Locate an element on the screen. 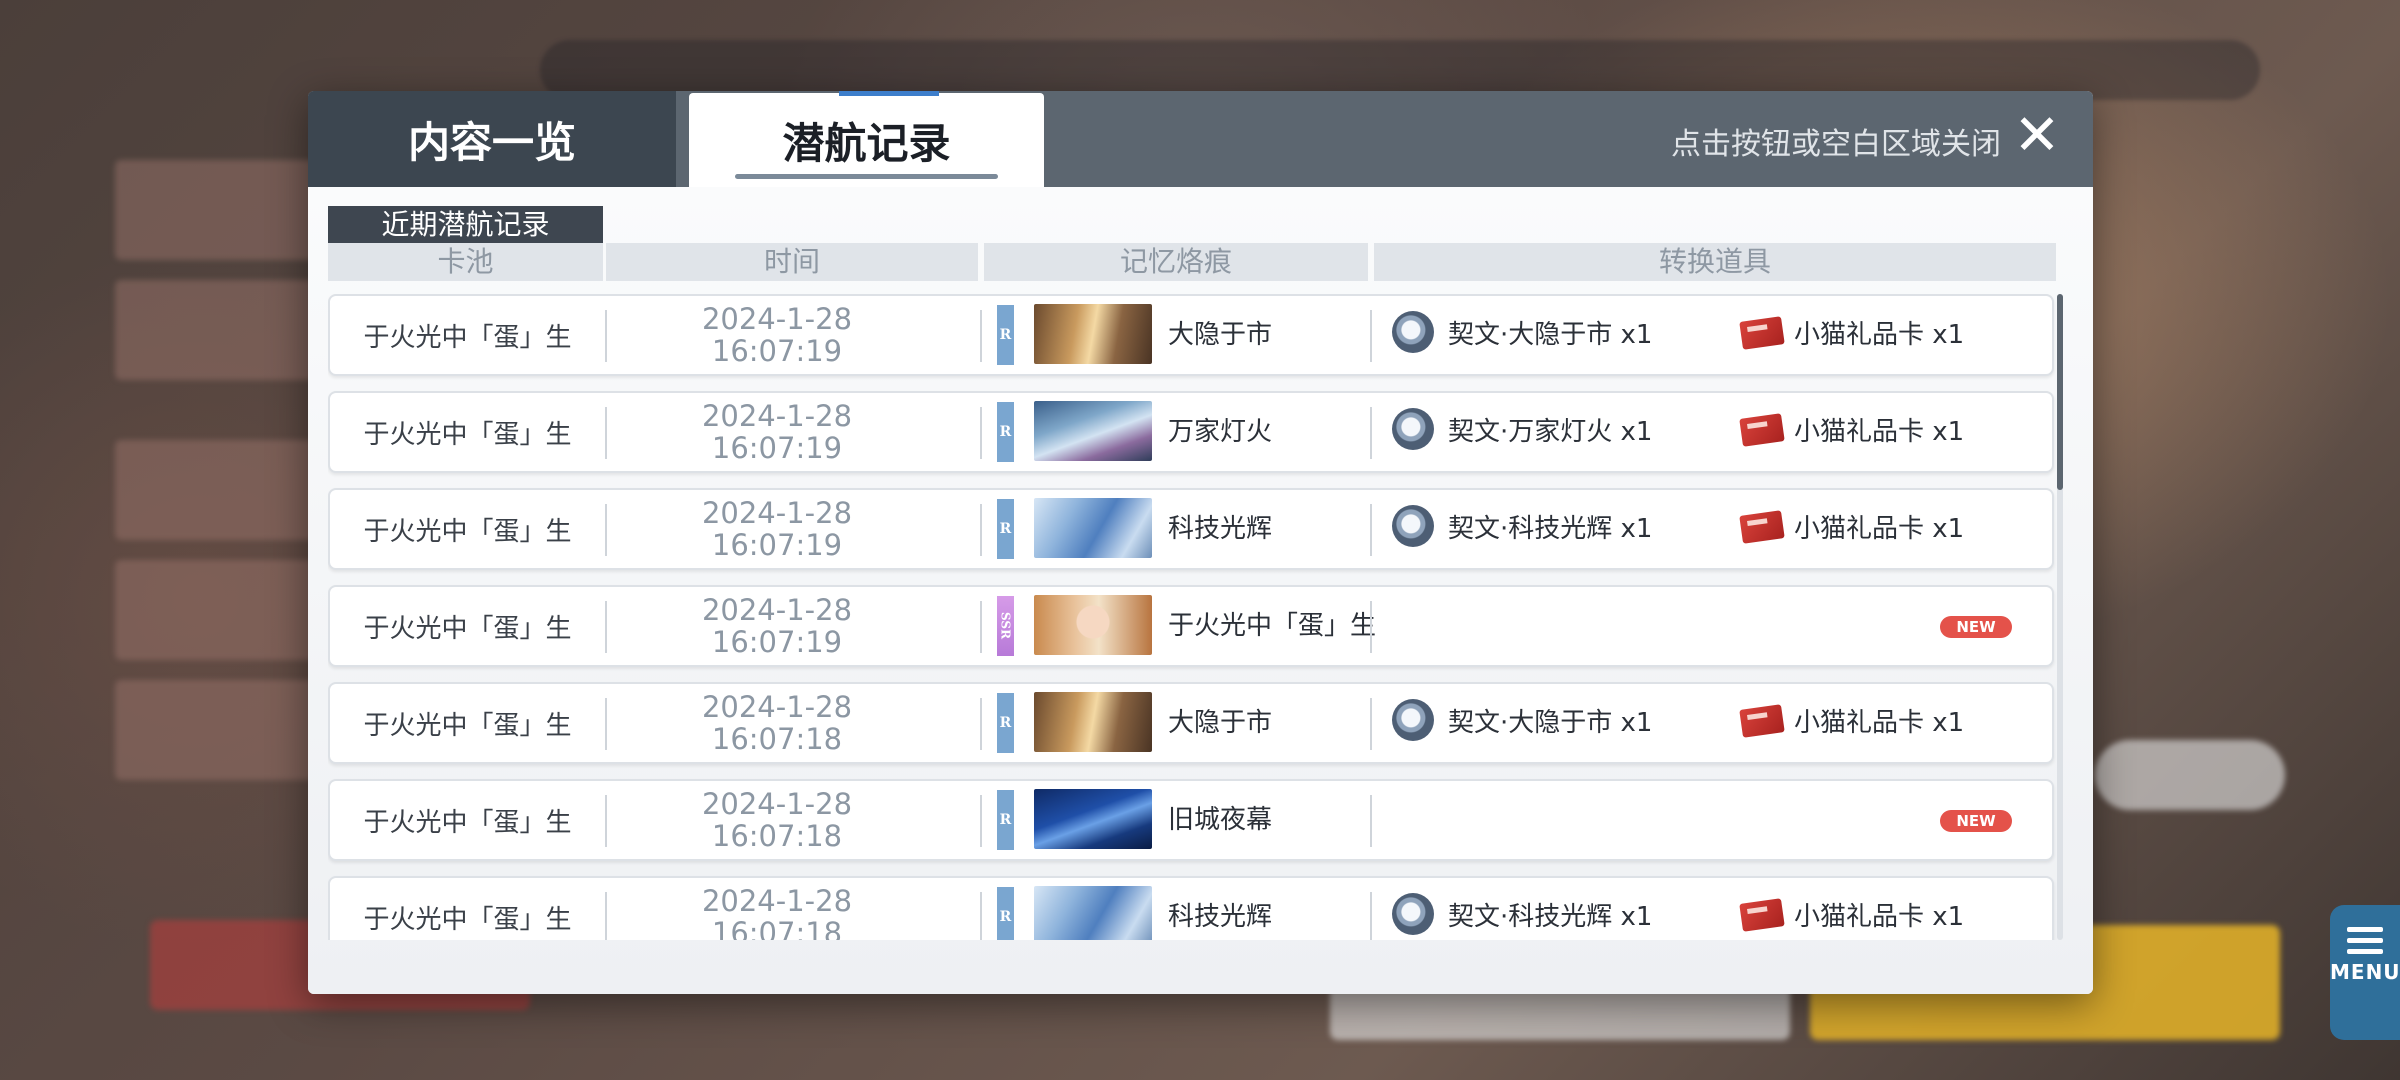  scrollbar-thumb is located at coordinates (2060, 392).